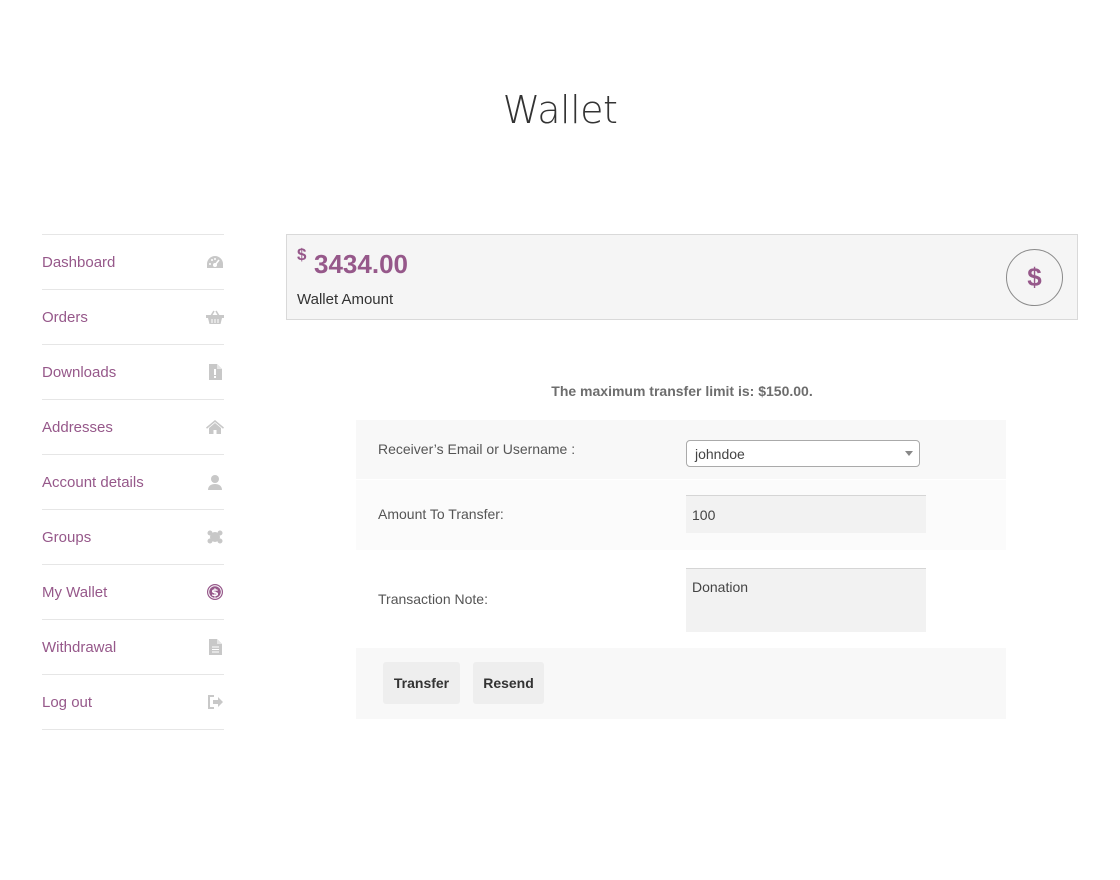  Describe the element at coordinates (361, 264) in the screenshot. I see `wallet-amount: 3434.00` at that location.